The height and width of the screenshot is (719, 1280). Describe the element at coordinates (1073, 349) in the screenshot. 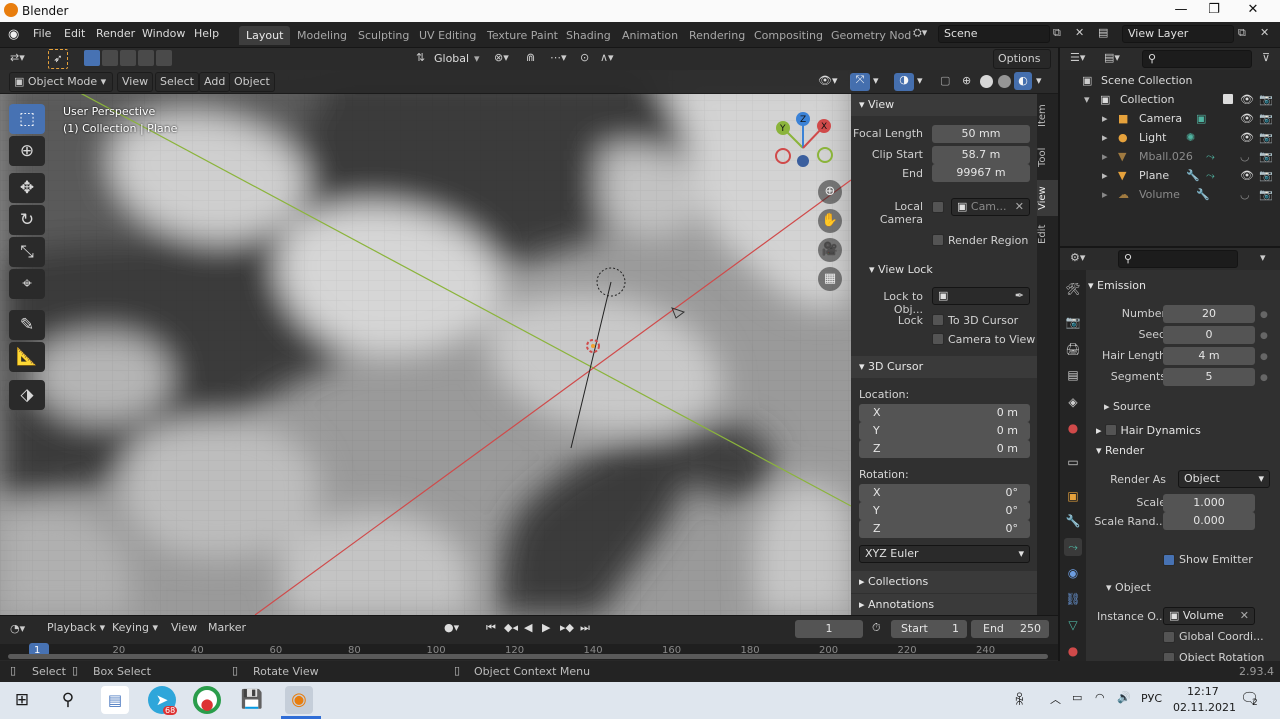

I see `output-properties-icon: 🖨` at that location.